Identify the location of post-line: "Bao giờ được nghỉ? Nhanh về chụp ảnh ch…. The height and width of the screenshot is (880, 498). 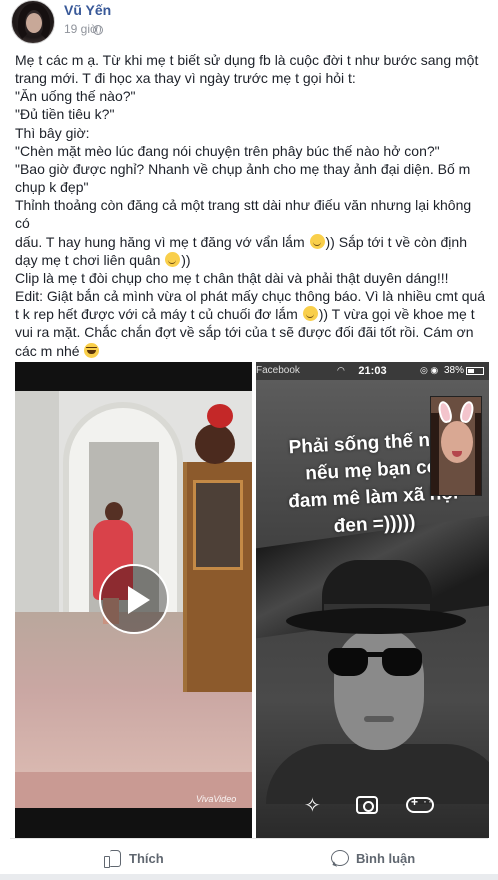
(243, 168).